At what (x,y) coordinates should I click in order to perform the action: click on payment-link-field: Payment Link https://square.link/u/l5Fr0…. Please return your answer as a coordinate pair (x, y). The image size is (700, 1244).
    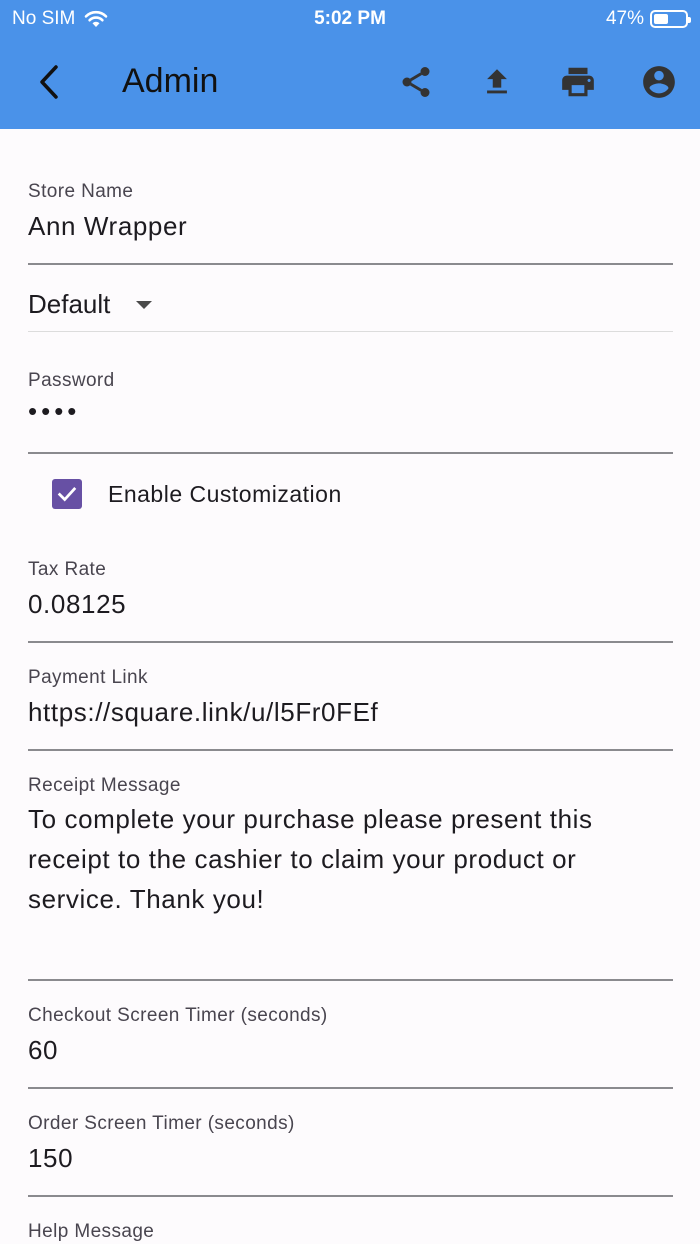
    Looking at the image, I should click on (350, 705).